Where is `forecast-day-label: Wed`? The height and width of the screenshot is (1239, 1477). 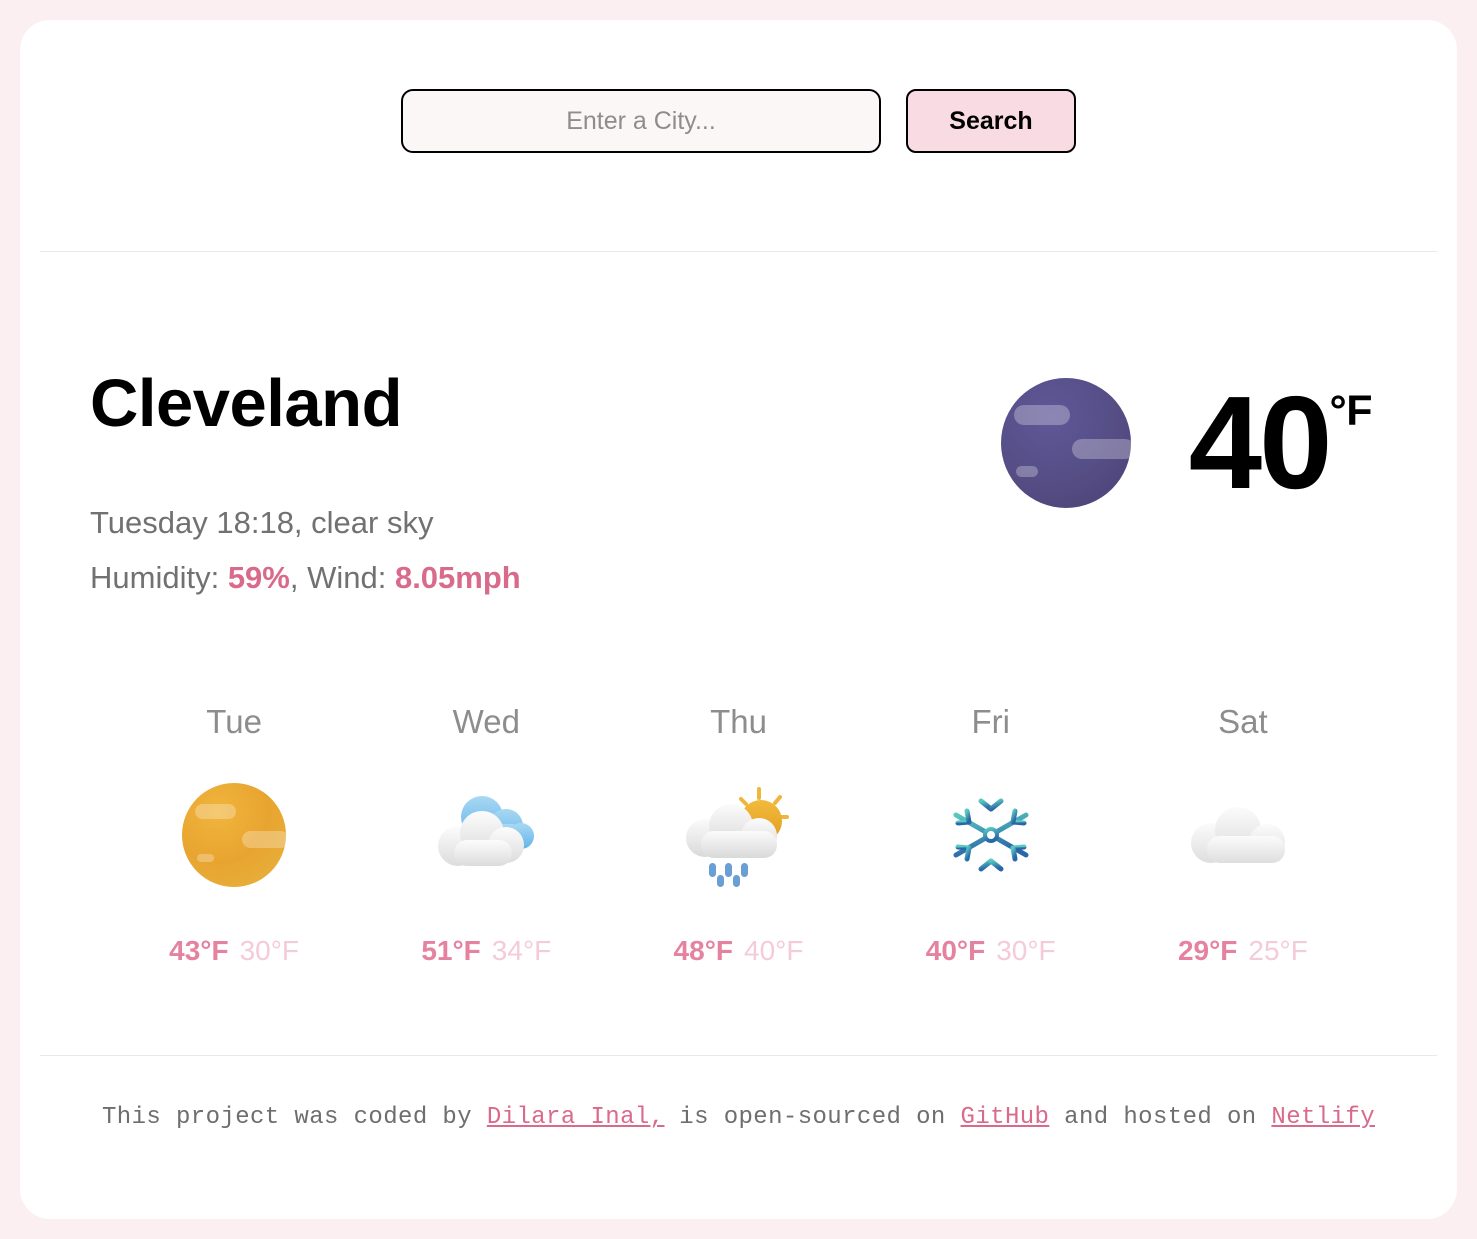
forecast-day-label: Wed is located at coordinates (486, 722).